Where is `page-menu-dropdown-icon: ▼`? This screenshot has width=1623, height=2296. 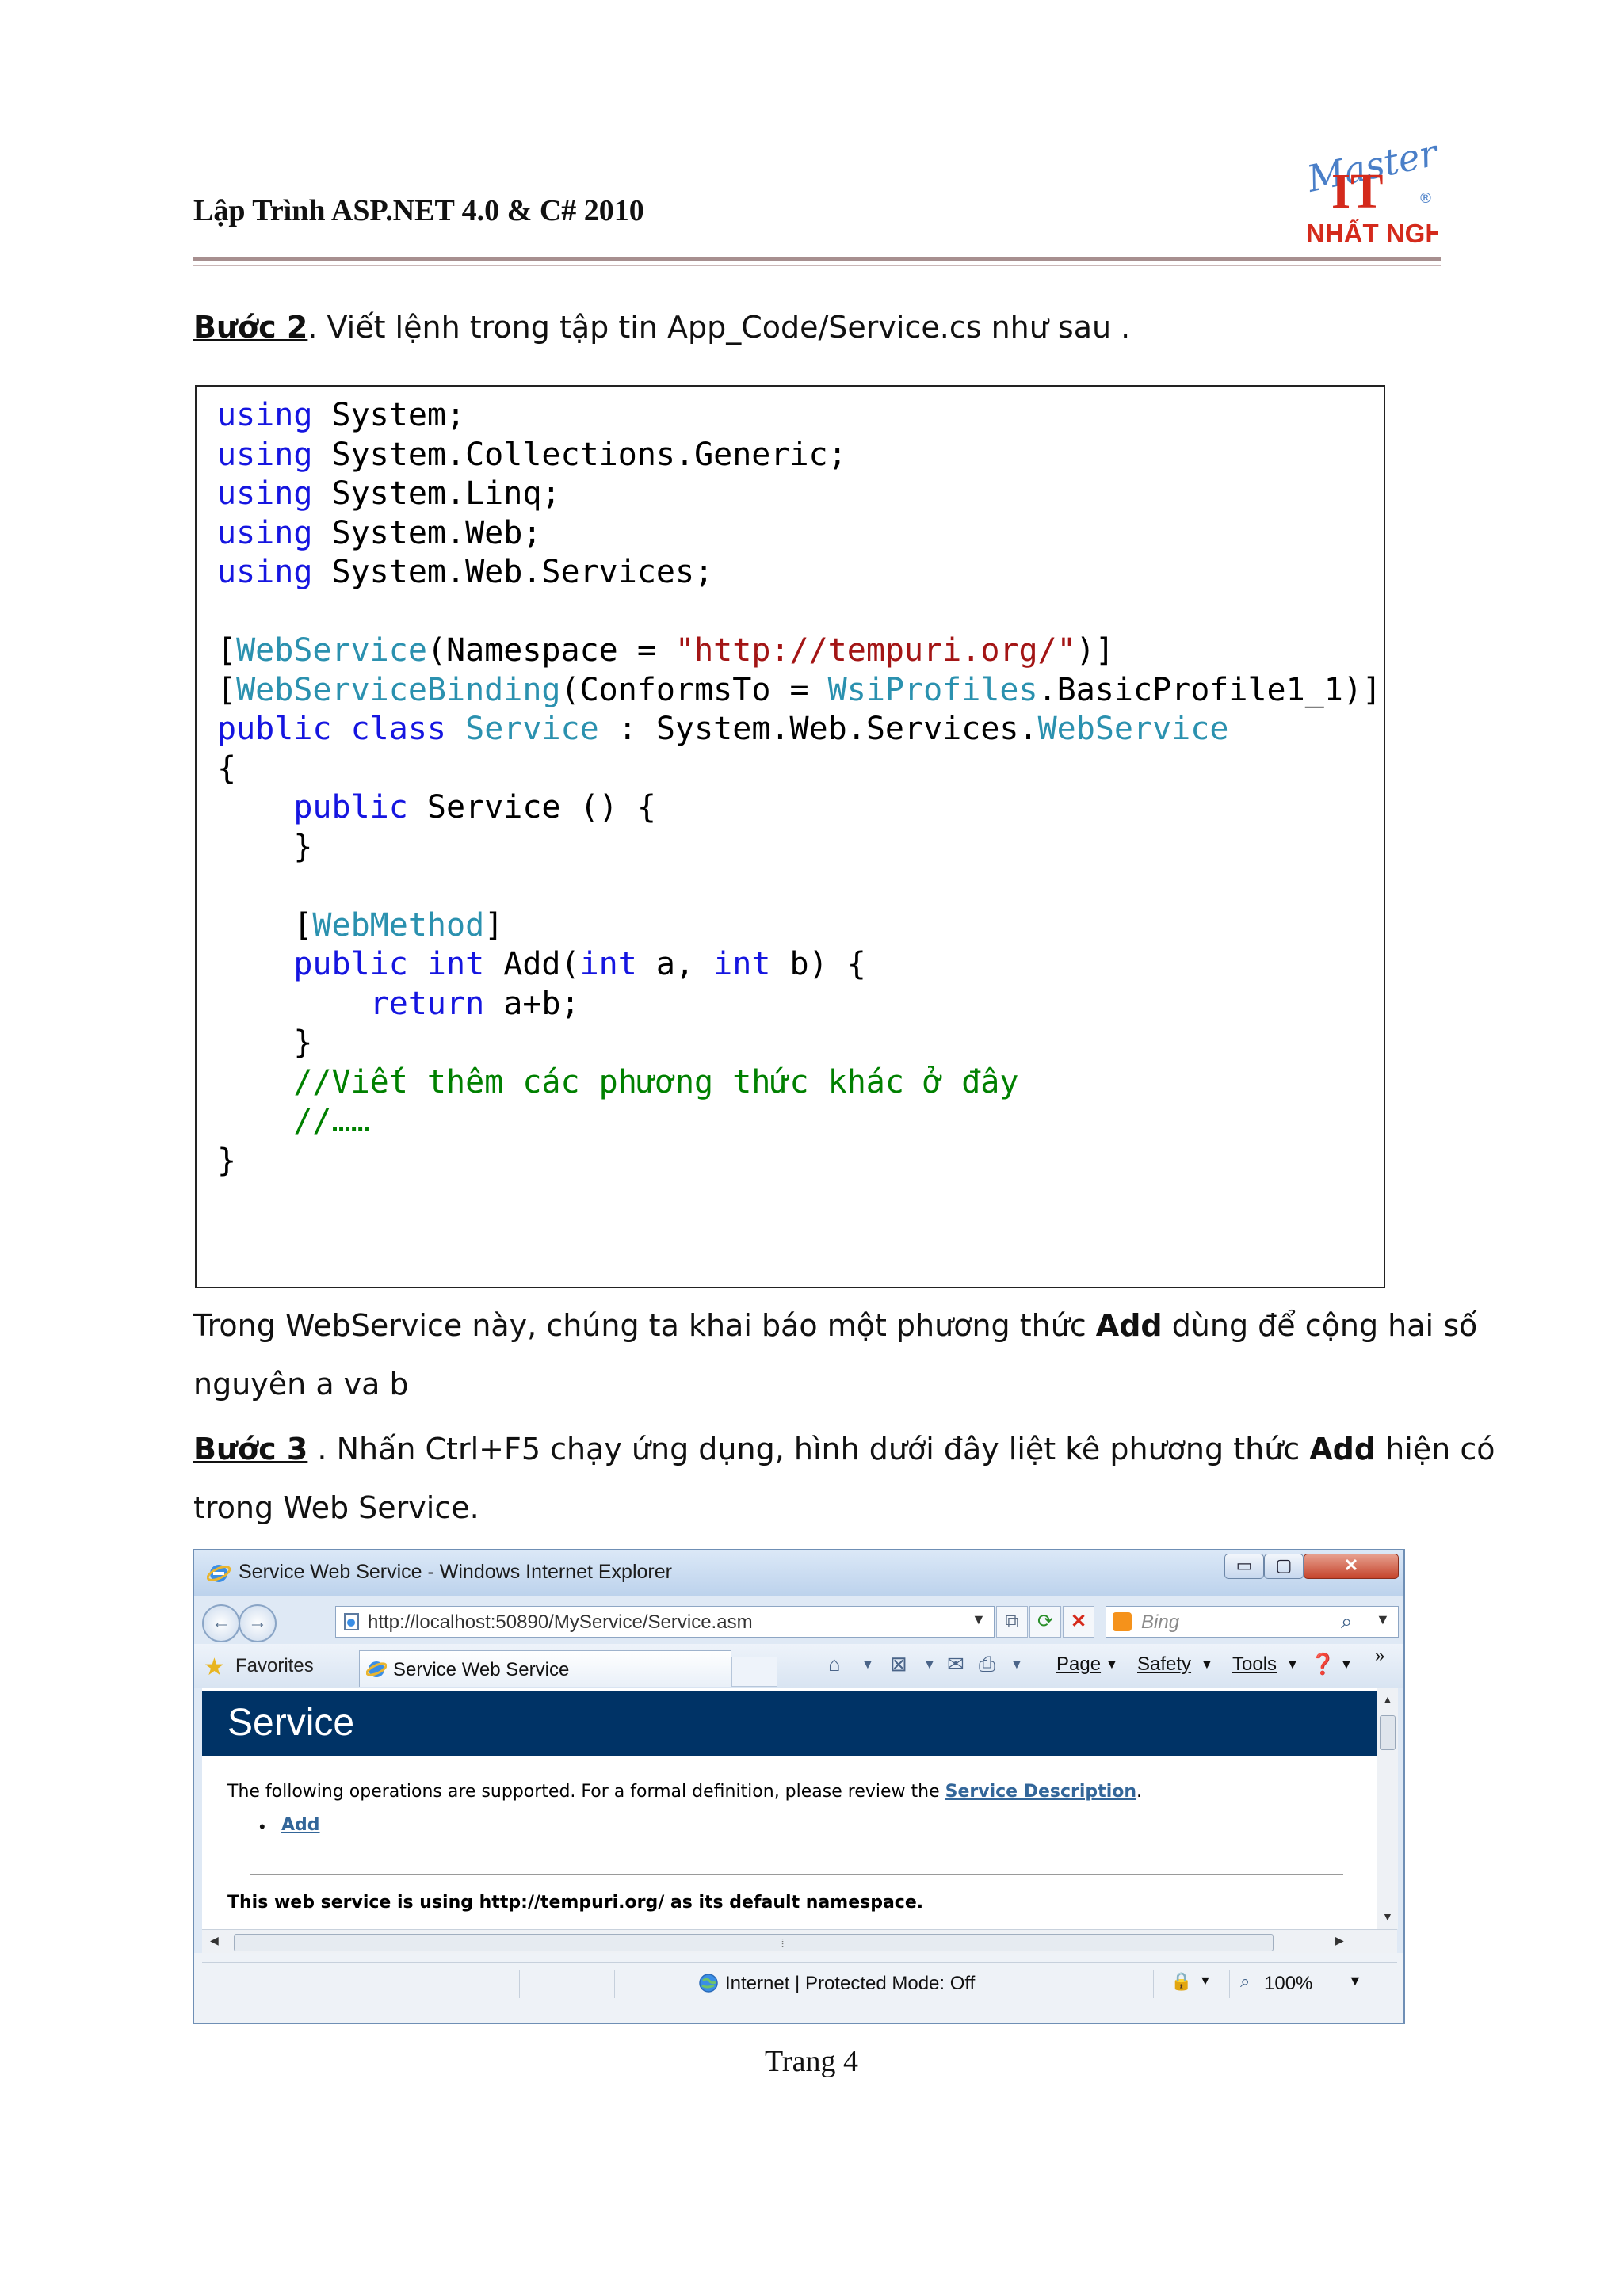
page-menu-dropdown-icon: ▼ is located at coordinates (1112, 1665).